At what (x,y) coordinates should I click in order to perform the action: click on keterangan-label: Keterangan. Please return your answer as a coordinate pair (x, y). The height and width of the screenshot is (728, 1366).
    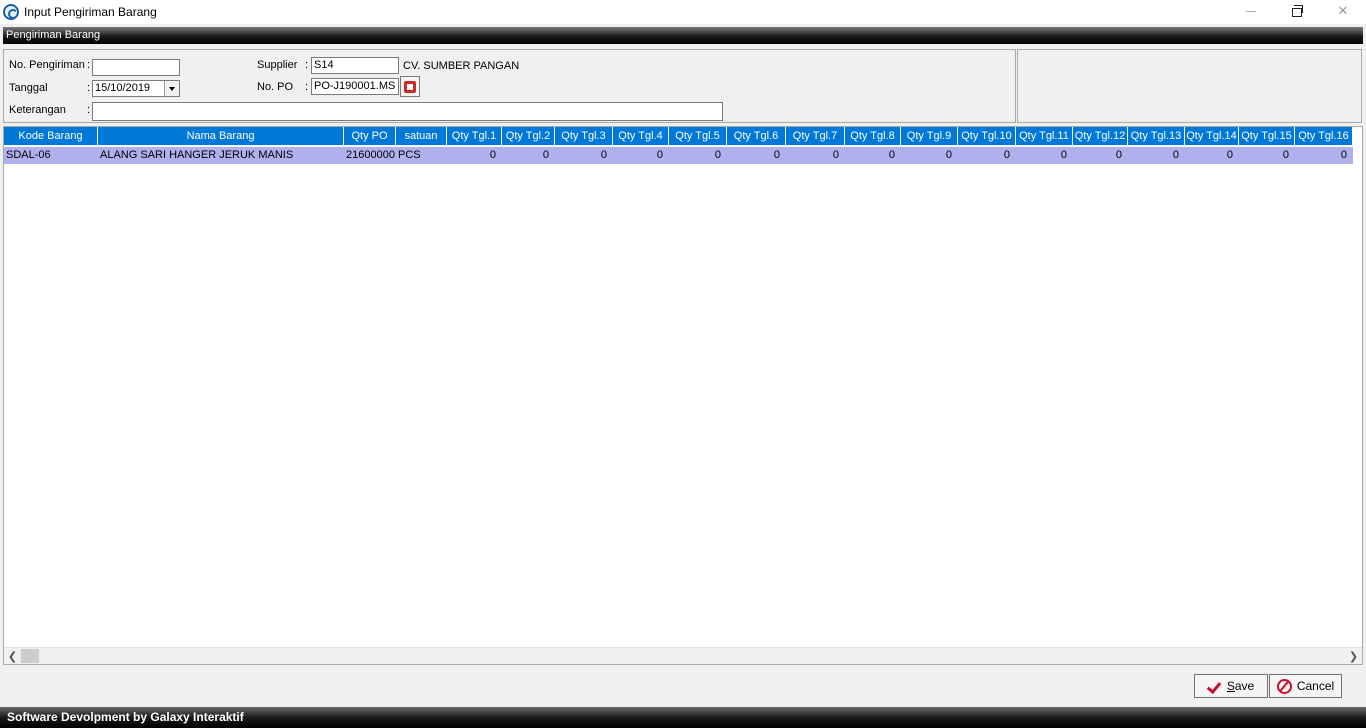
    Looking at the image, I should click on (37, 110).